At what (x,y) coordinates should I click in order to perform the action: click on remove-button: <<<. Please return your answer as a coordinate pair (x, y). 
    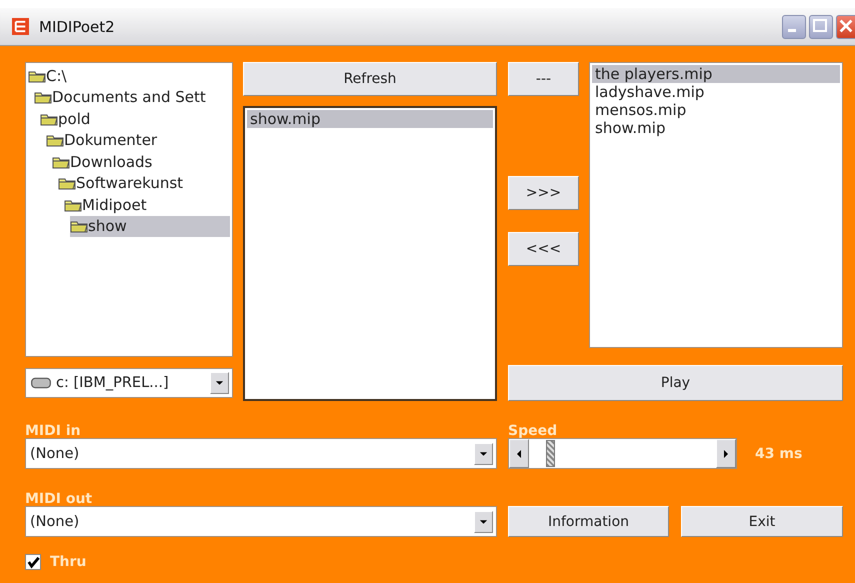
    Looking at the image, I should click on (543, 249).